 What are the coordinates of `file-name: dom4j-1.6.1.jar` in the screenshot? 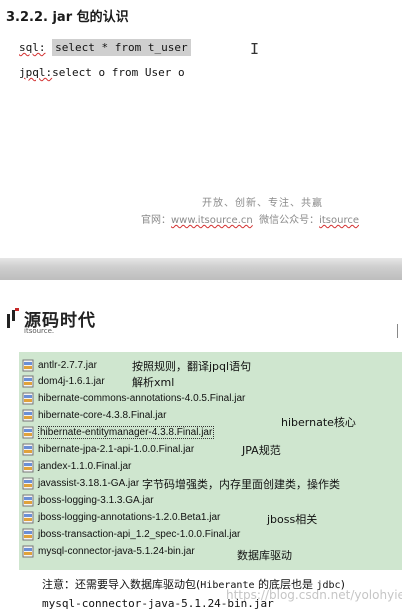 It's located at (71, 381).